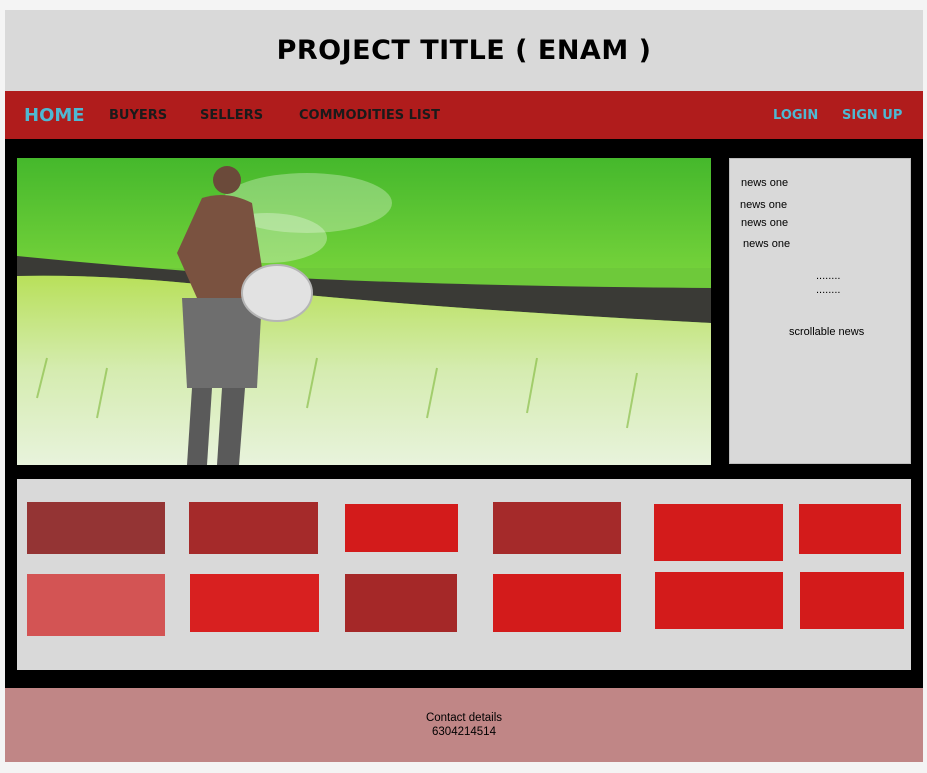  Describe the element at coordinates (138, 115) in the screenshot. I see `nav-buyers: BUYERS` at that location.